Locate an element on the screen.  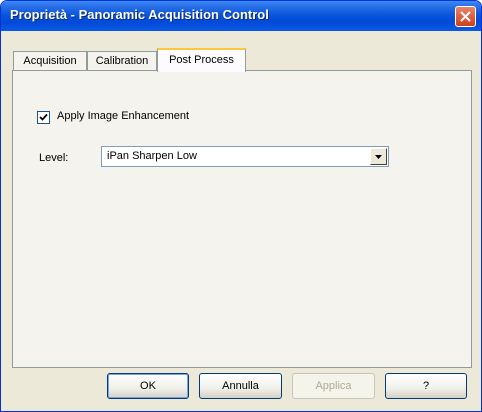
tab-acquisition: Acquisition is located at coordinates (50, 61).